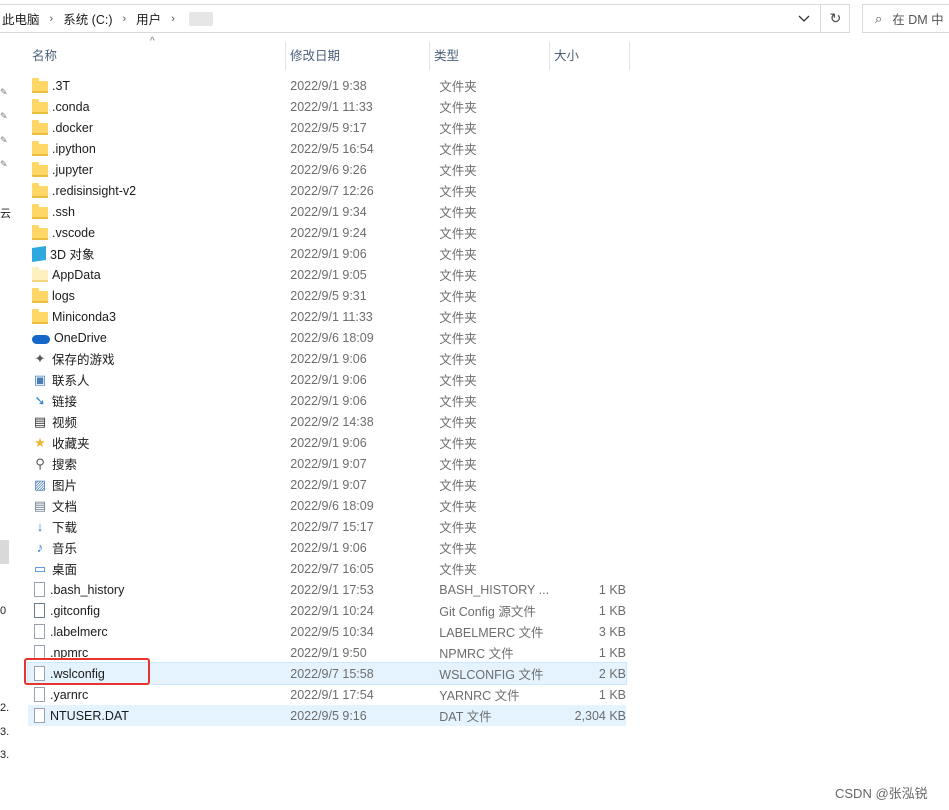 Image resolution: width=949 pixels, height=810 pixels. What do you see at coordinates (327, 295) in the screenshot?
I see `file-row: logs 2022/9/5 9:31 文件夹` at bounding box center [327, 295].